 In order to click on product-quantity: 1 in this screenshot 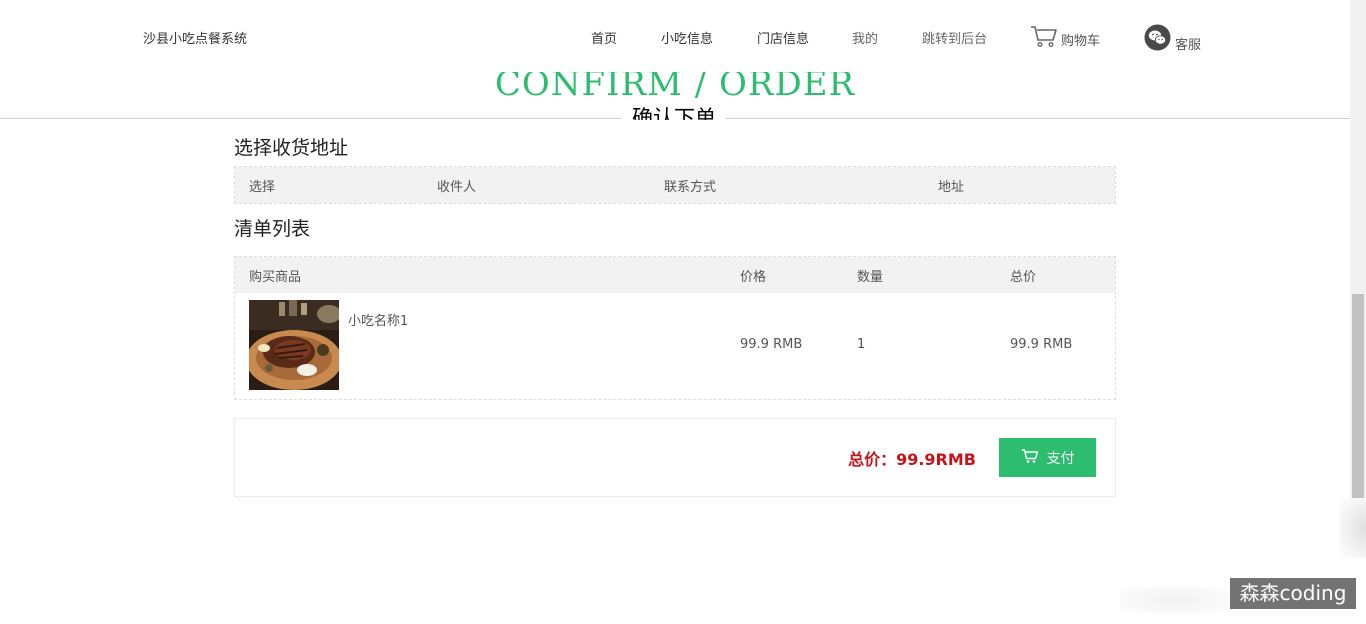, I will do `click(861, 344)`.